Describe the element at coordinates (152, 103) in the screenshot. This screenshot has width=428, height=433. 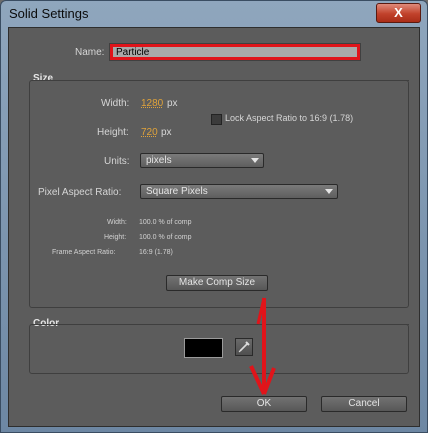
I see `width-value: 1280` at that location.